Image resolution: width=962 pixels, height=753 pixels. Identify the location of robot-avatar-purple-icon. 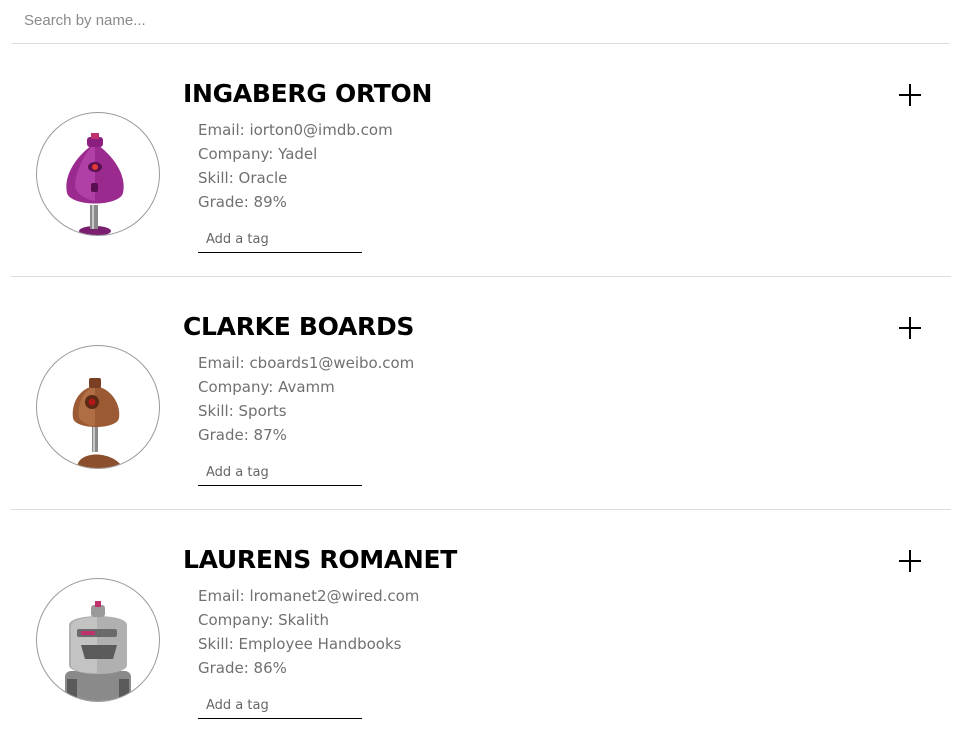
(95, 184).